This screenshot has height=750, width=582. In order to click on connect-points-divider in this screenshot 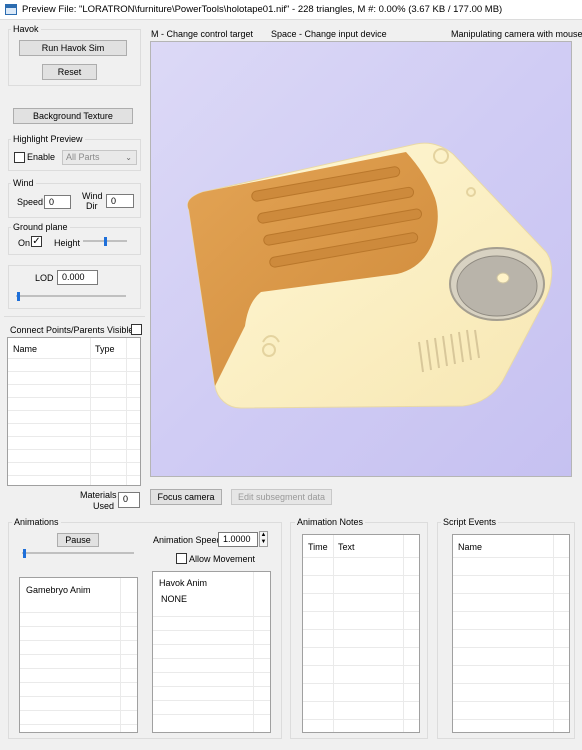, I will do `click(74, 316)`.